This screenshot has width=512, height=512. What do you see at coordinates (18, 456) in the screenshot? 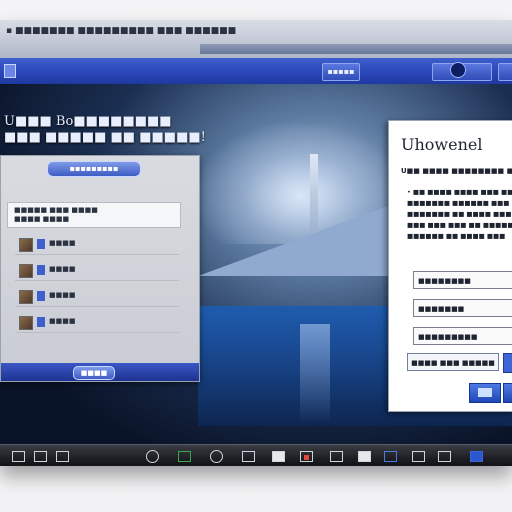
I see `start-icon` at bounding box center [18, 456].